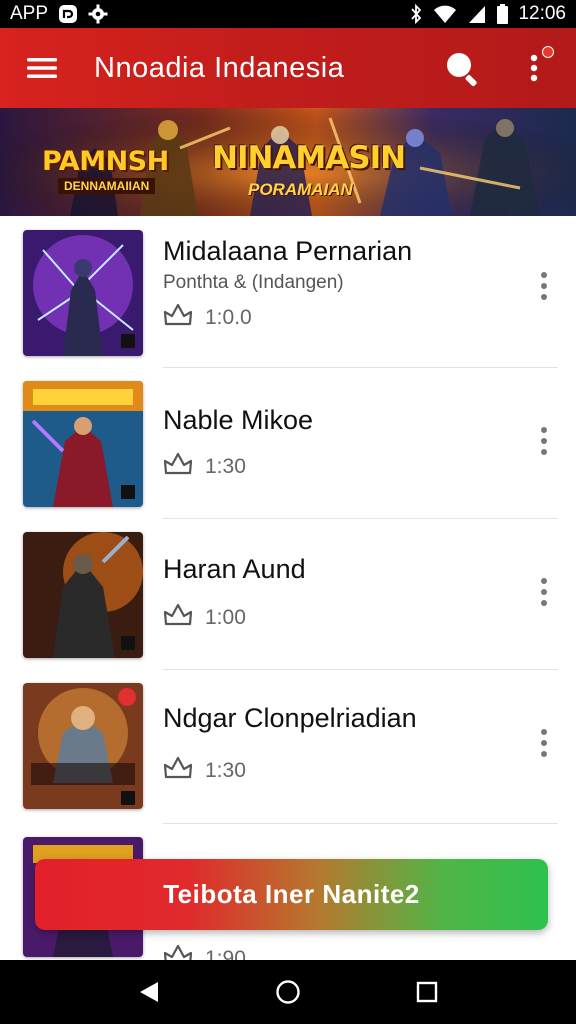 The width and height of the screenshot is (576, 1024). What do you see at coordinates (219, 67) in the screenshot?
I see `app-title: Nnoadia Indanesia` at bounding box center [219, 67].